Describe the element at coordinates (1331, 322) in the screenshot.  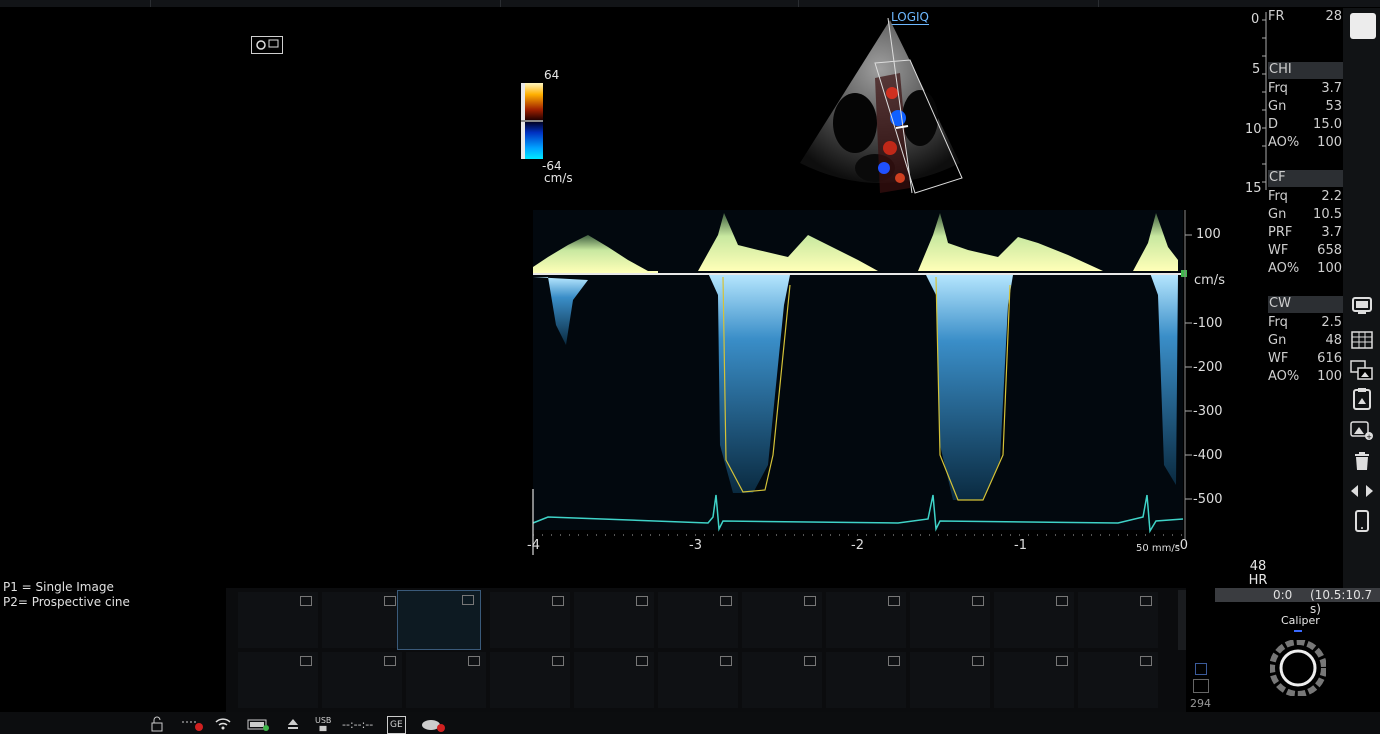
I see `cw-frq-value: 2.5` at that location.